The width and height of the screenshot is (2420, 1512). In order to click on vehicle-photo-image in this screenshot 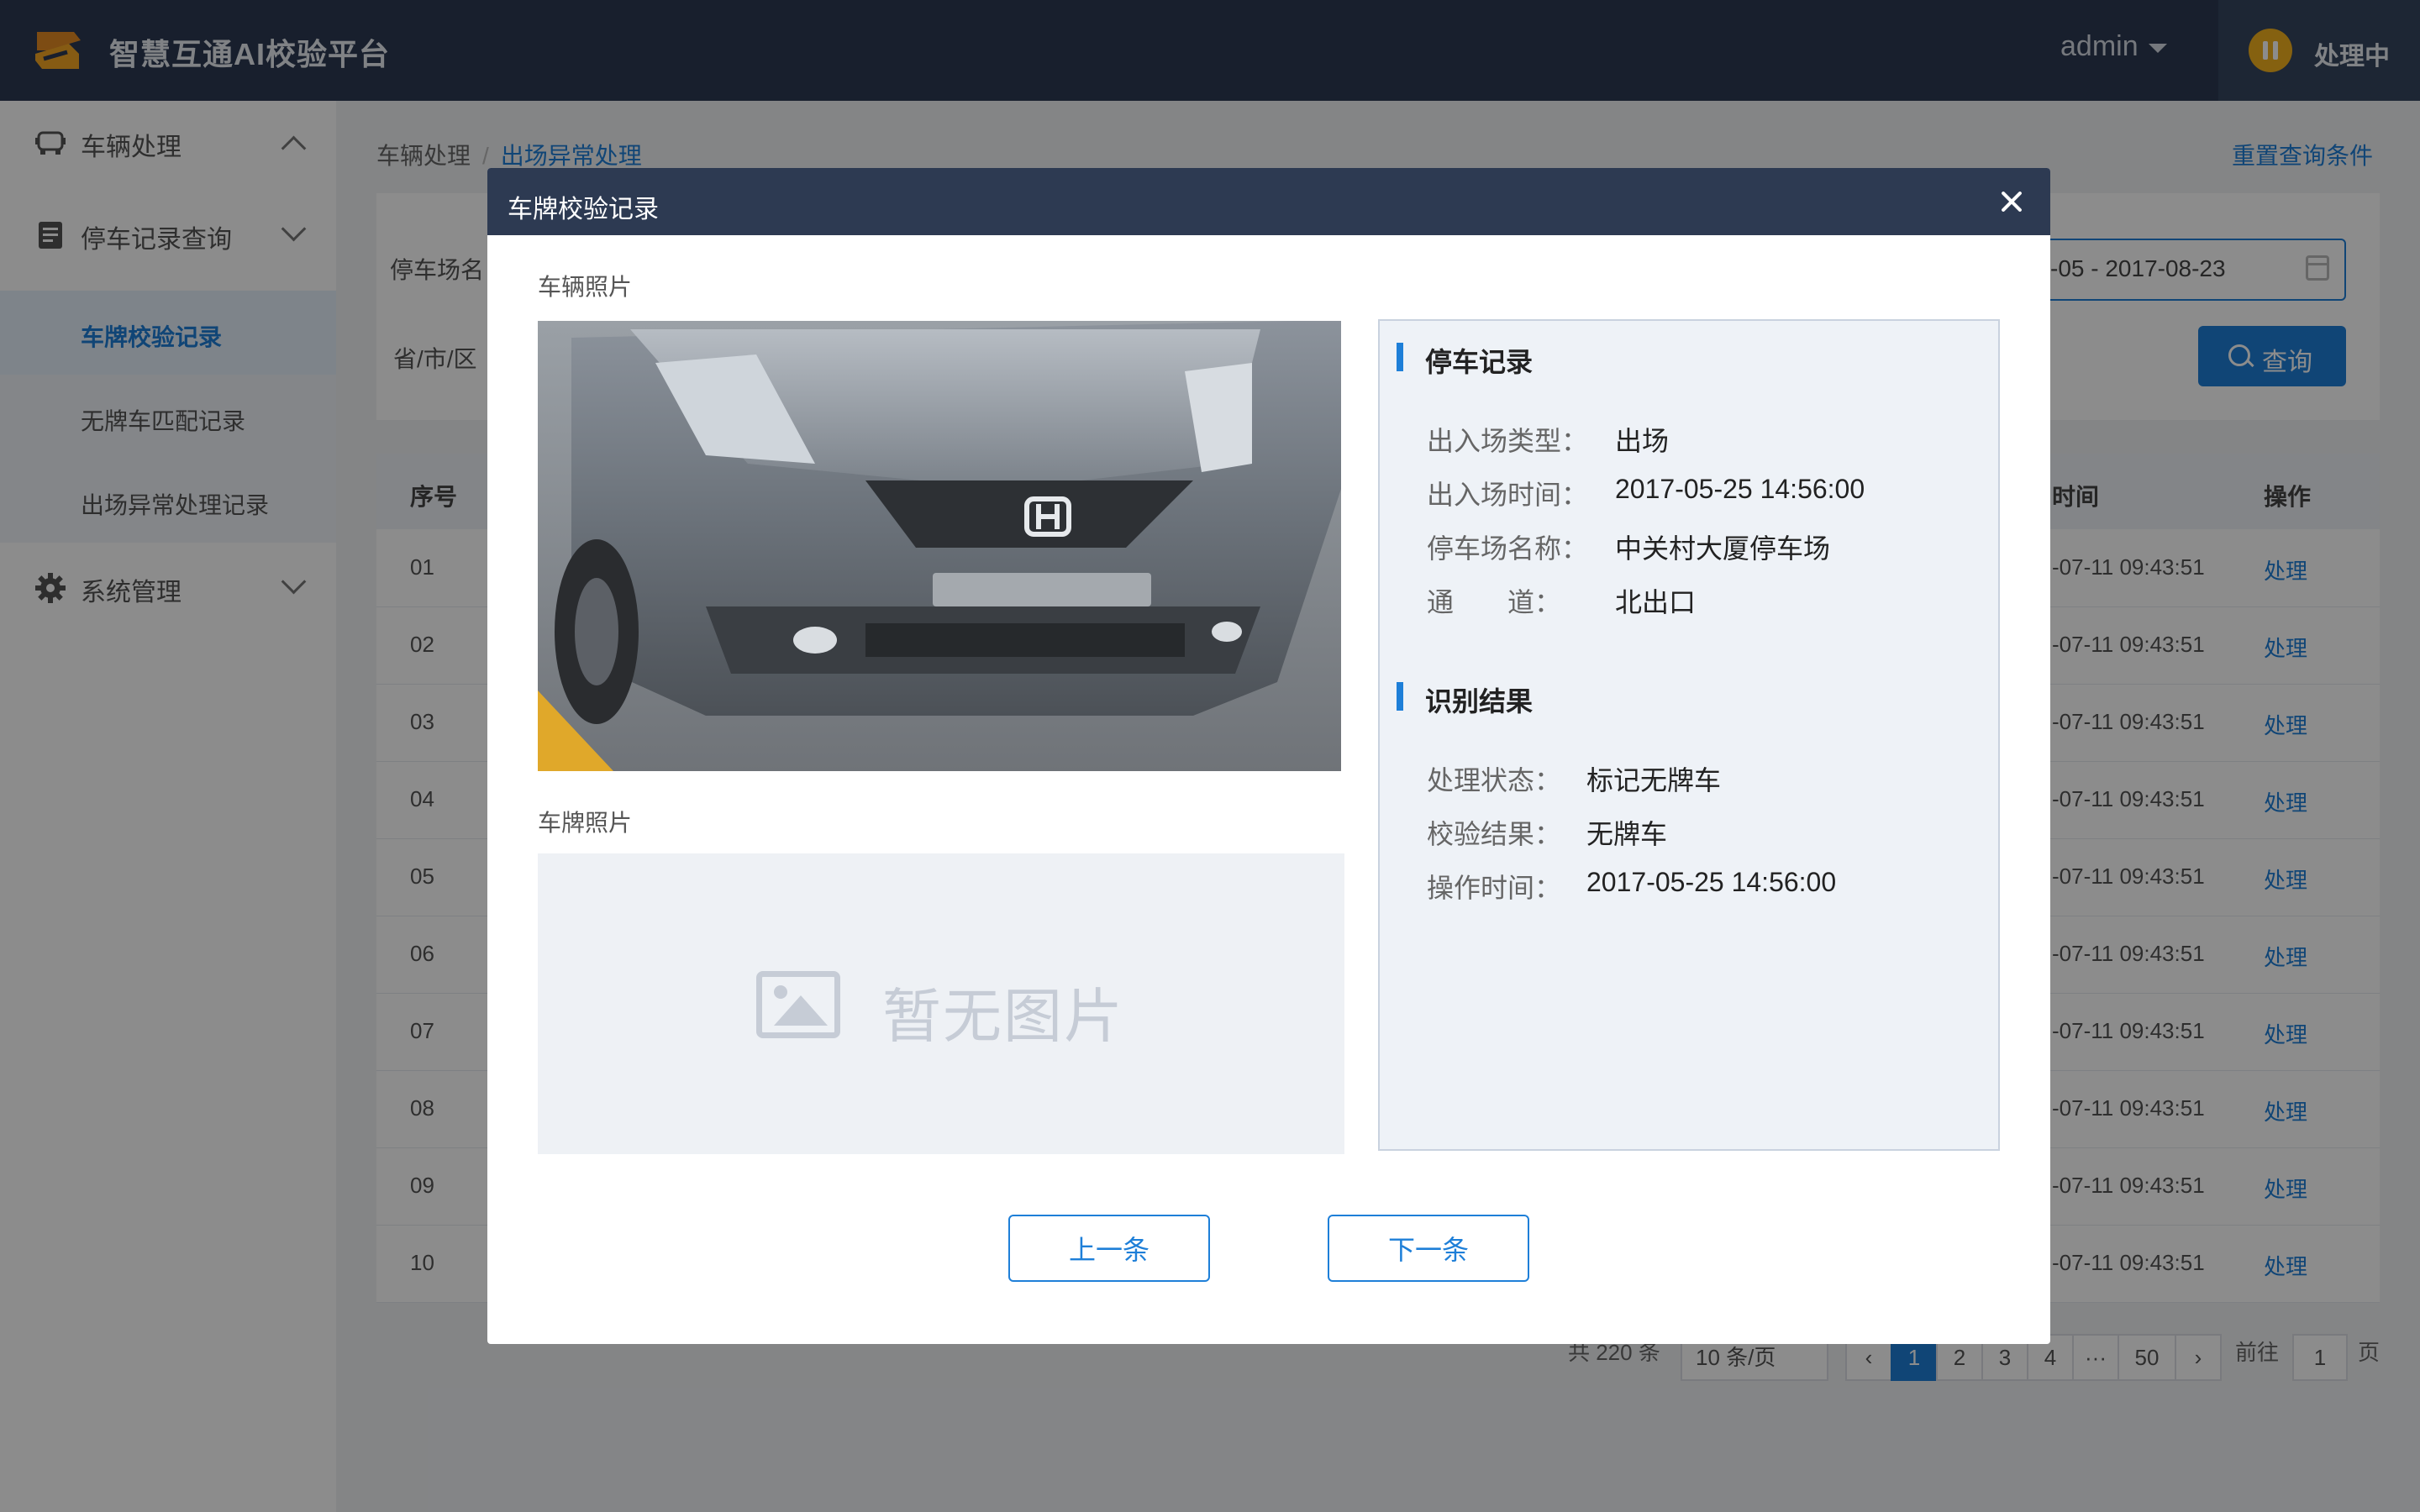, I will do `click(939, 546)`.